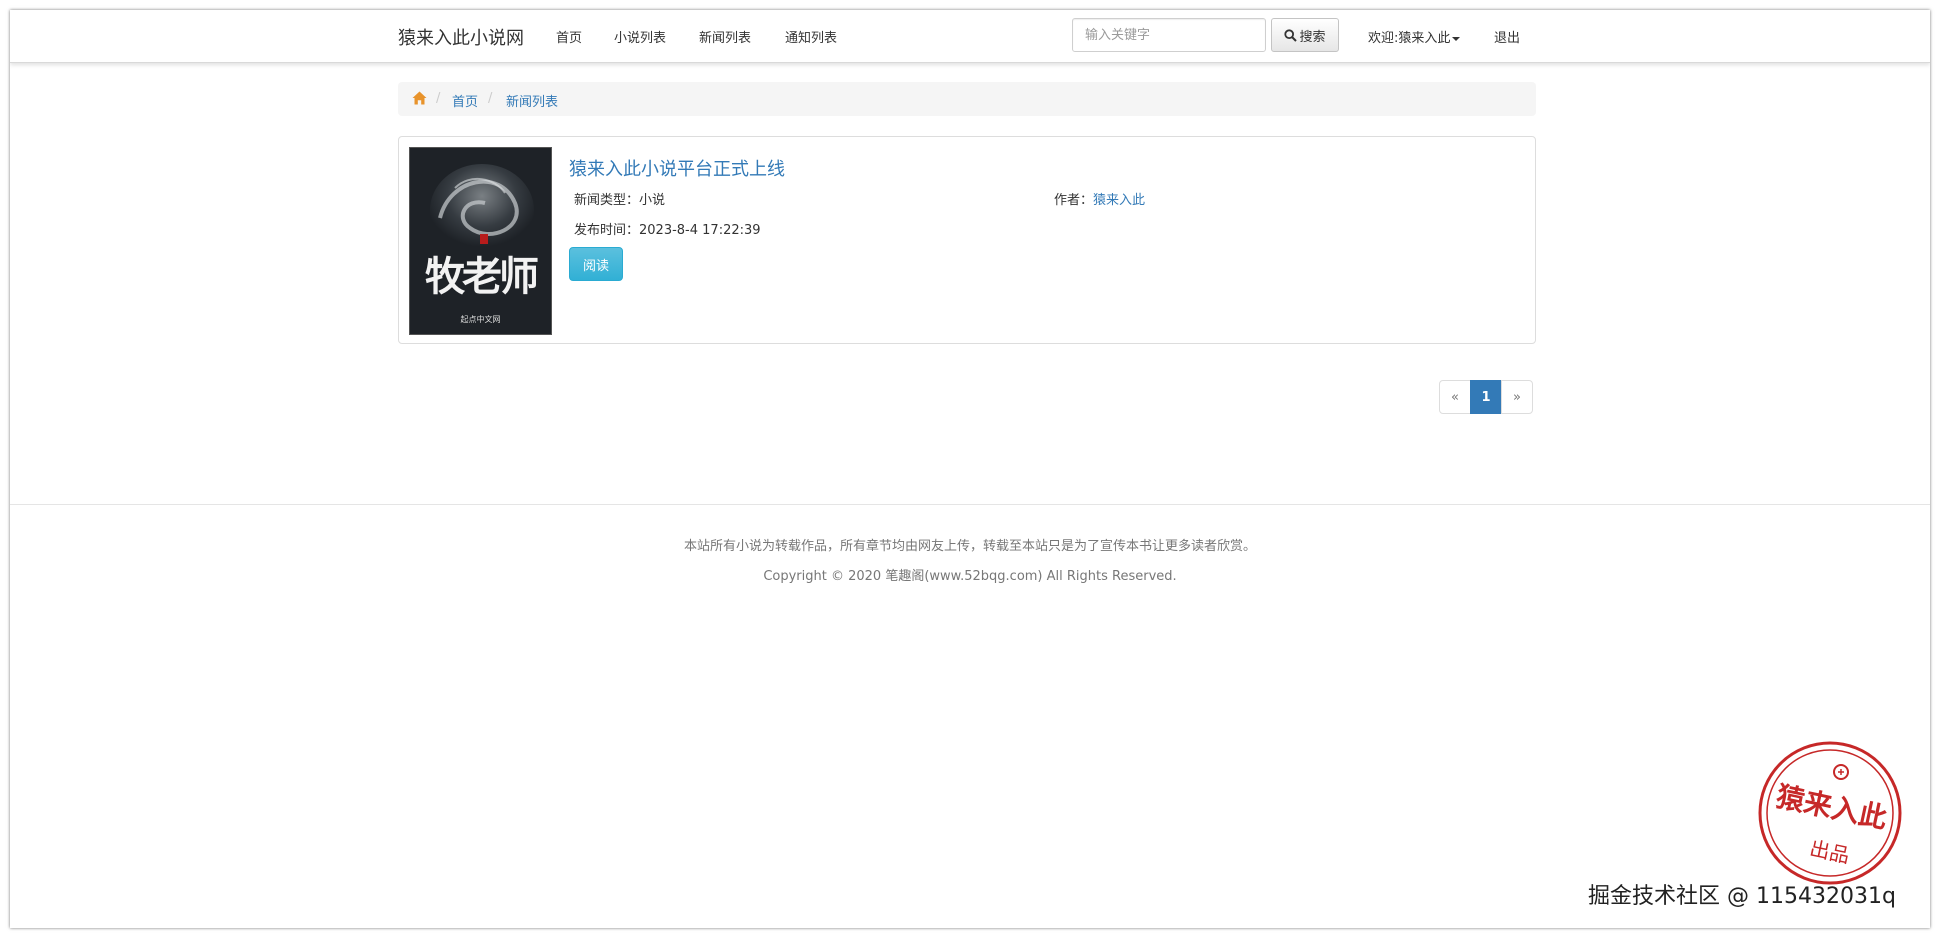 The height and width of the screenshot is (940, 1941). What do you see at coordinates (465, 100) in the screenshot?
I see `breadcrumb-home: 首页` at bounding box center [465, 100].